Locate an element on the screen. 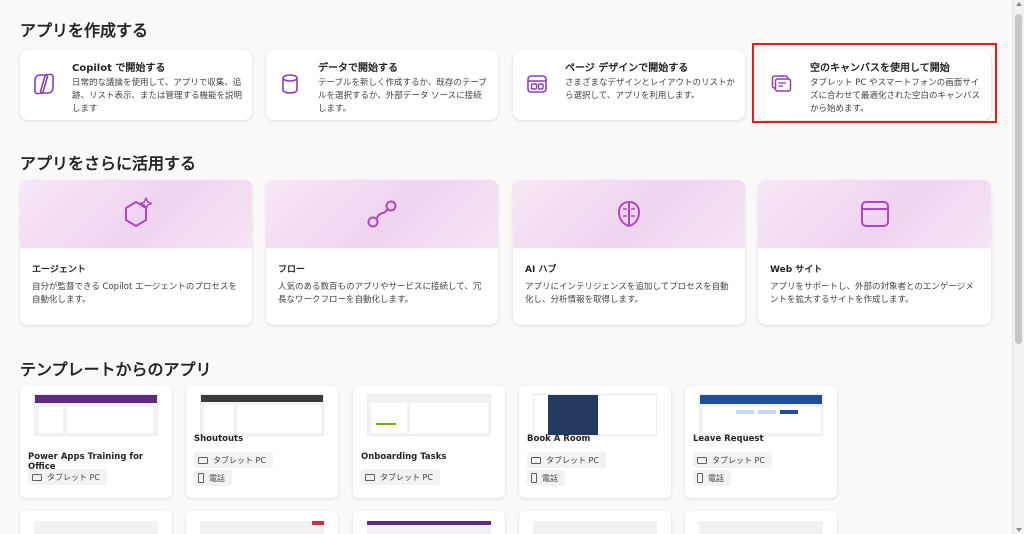 The image size is (1024, 534). scroll-up-icon is located at coordinates (1019, 4).